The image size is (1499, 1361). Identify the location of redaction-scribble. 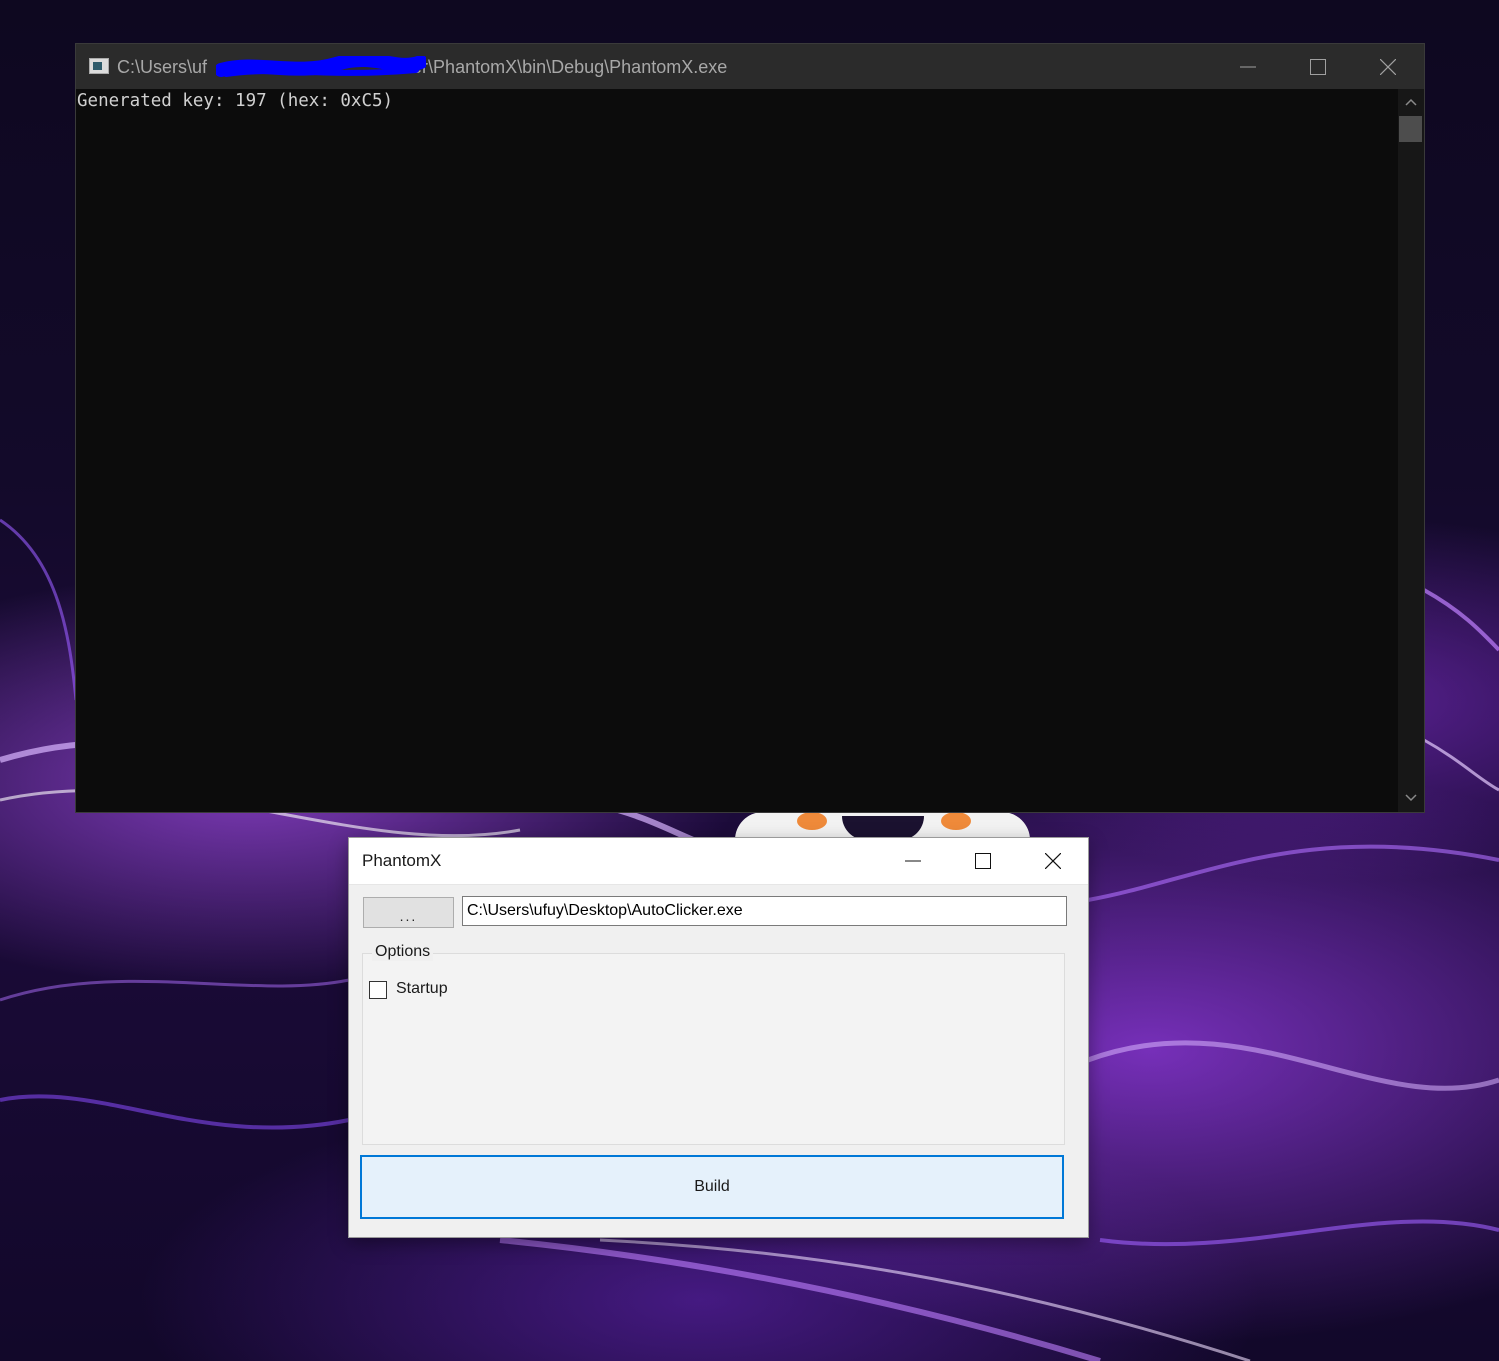
(321, 66).